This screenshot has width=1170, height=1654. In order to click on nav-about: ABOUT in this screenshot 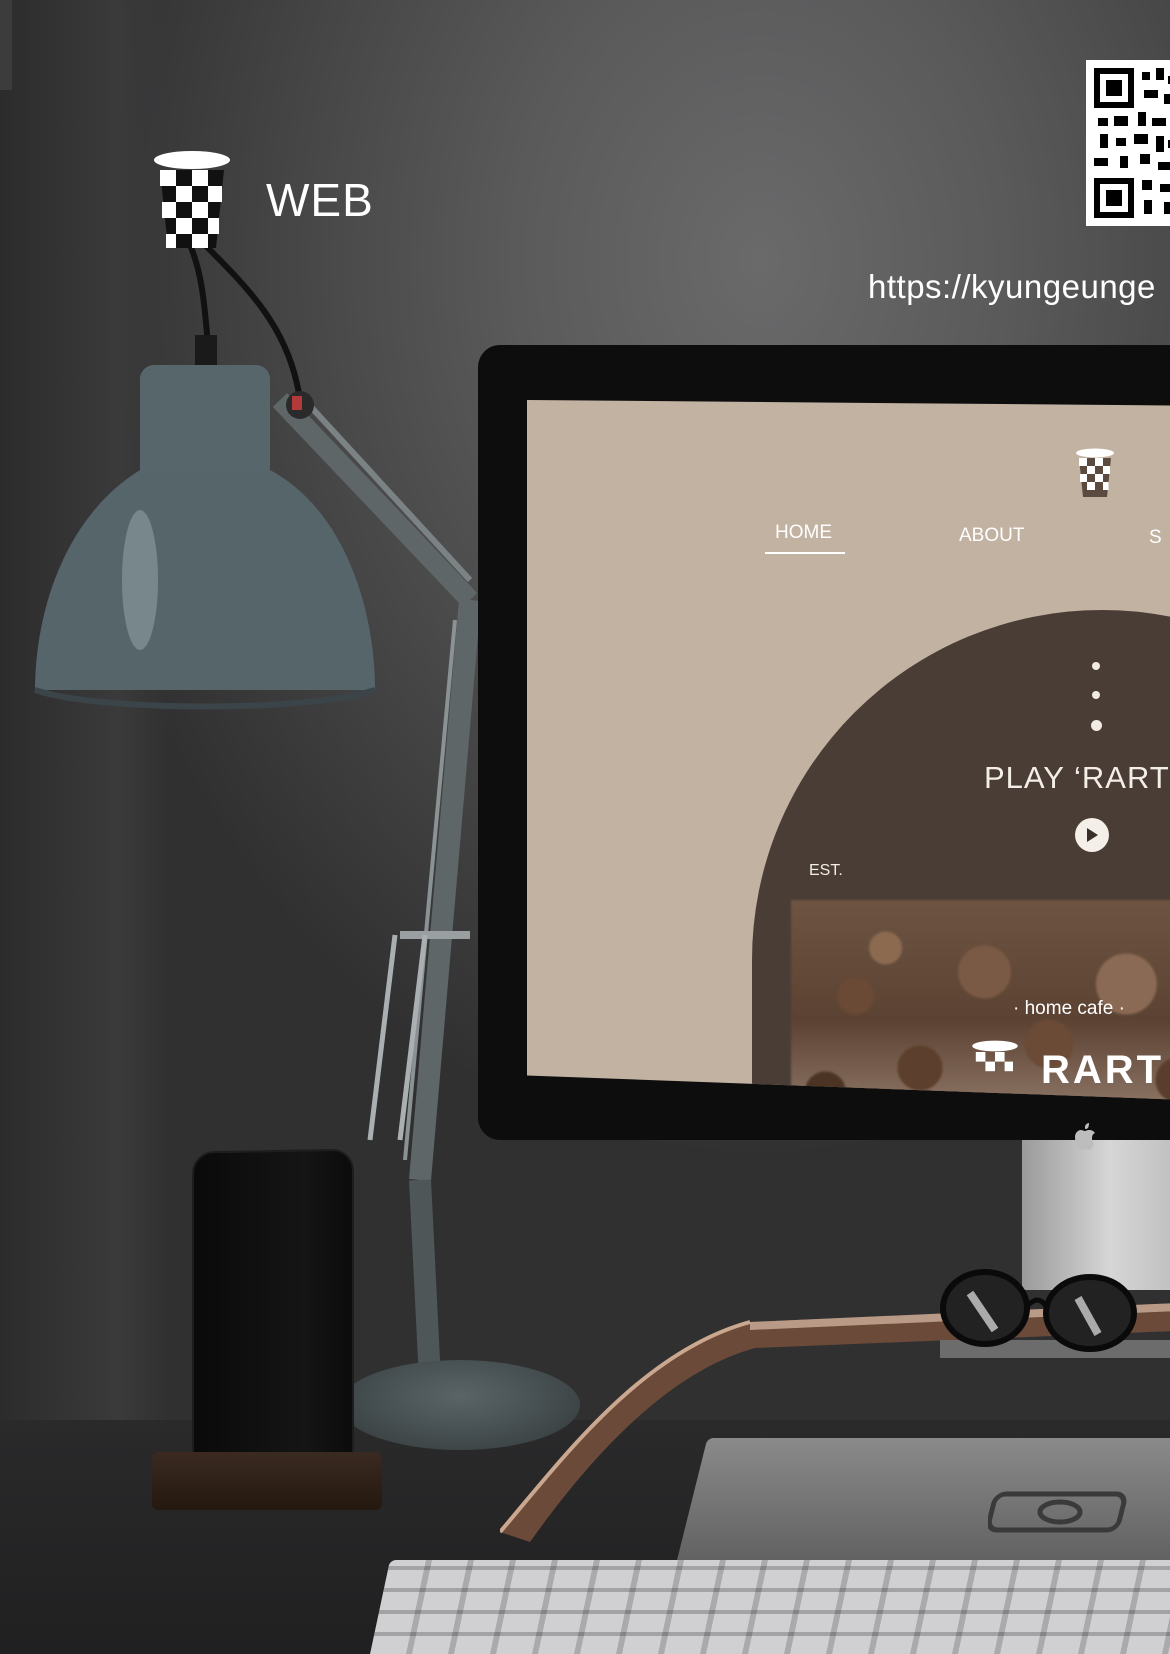, I will do `click(991, 536)`.